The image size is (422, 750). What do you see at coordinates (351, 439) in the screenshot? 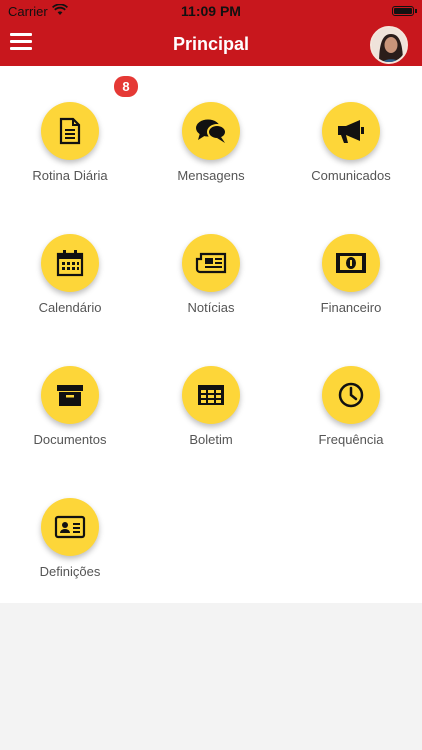
I see `menu-item-label: Frequência` at bounding box center [351, 439].